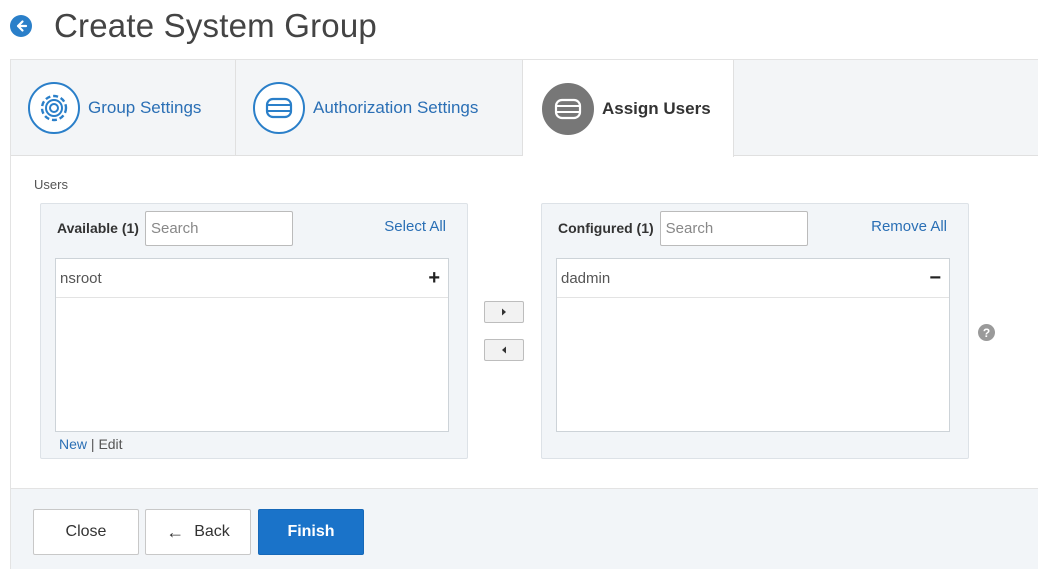 Image resolution: width=1038 pixels, height=569 pixels. Describe the element at coordinates (606, 228) in the screenshot. I see `configured-title: Configured (1)` at that location.